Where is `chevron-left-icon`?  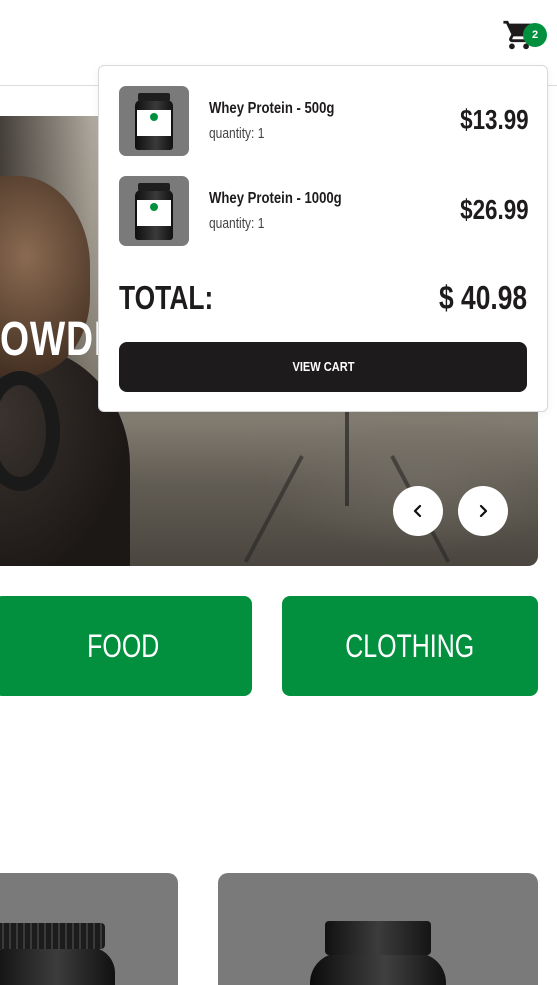
chevron-left-icon is located at coordinates (417, 511).